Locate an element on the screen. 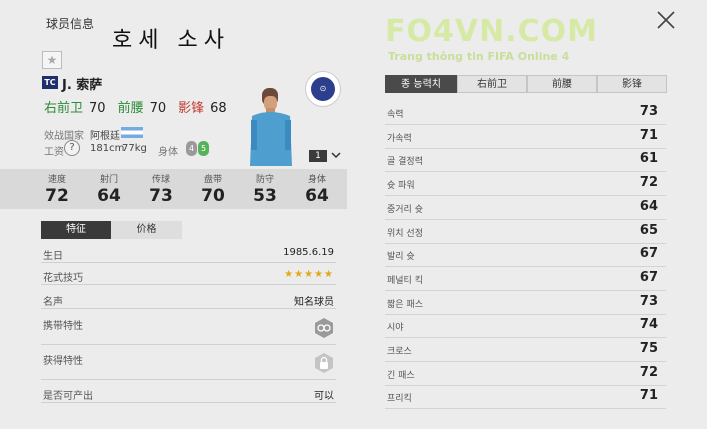 The image size is (707, 429). stat-item: 速度 72 is located at coordinates (57, 187).